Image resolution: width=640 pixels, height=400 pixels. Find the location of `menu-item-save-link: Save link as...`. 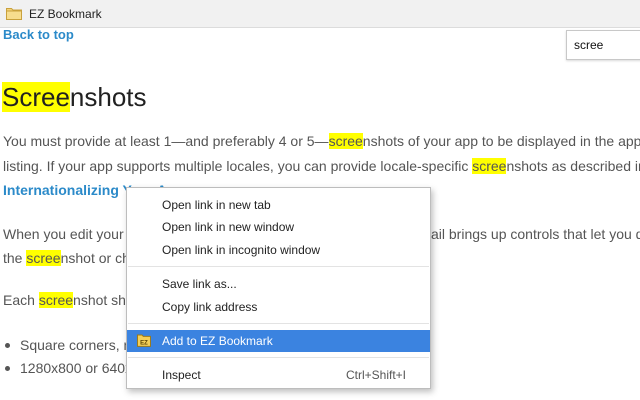

menu-item-save-link: Save link as... is located at coordinates (278, 284).